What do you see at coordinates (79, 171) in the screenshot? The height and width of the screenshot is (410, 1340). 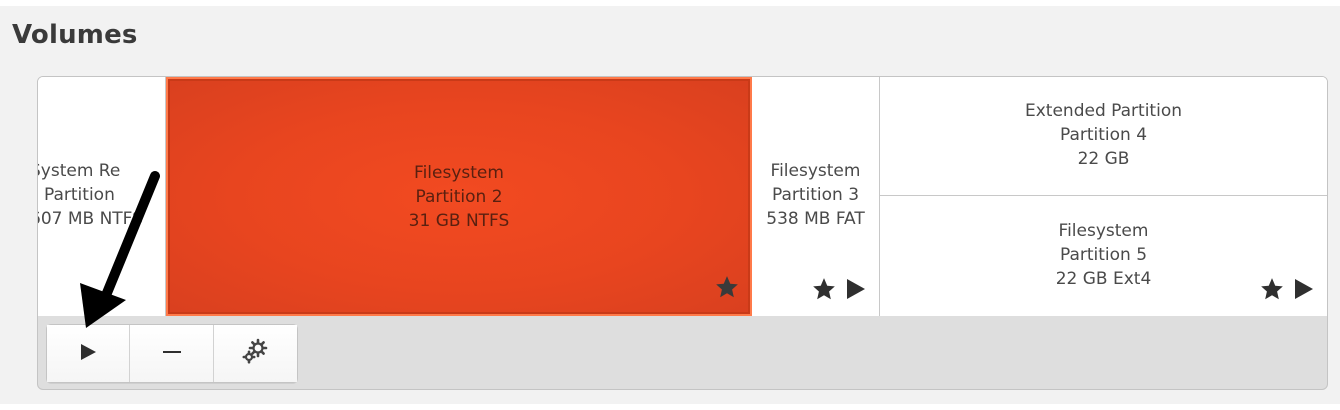 I see `segment-line-1: System Re` at bounding box center [79, 171].